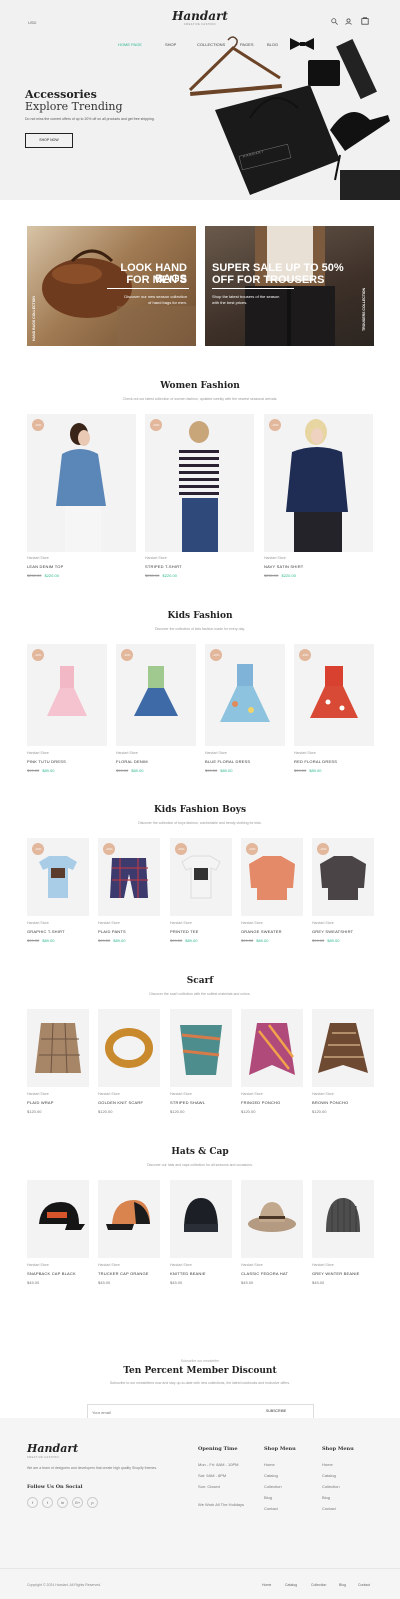  Describe the element at coordinates (336, 1273) in the screenshot. I see `product-name: GREY WINTER BEANIE` at that location.